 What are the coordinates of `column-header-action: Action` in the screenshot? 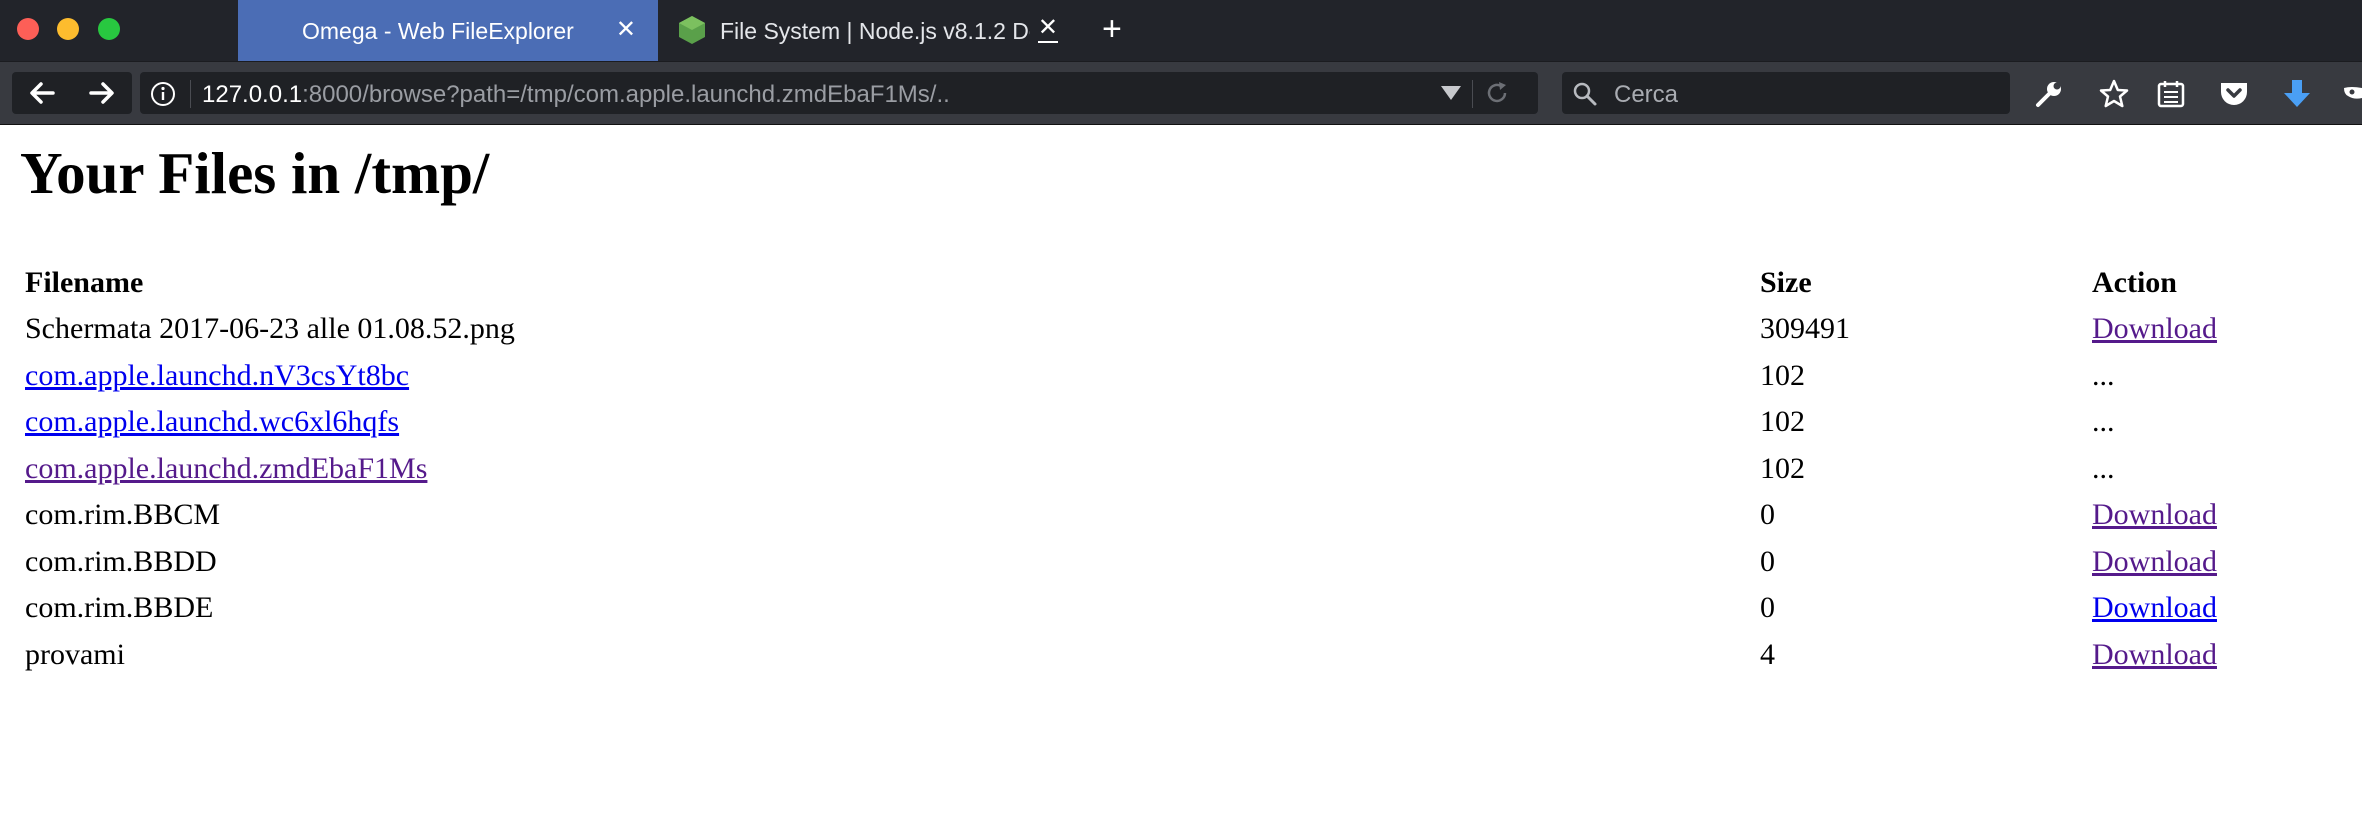 It's located at (2134, 282).